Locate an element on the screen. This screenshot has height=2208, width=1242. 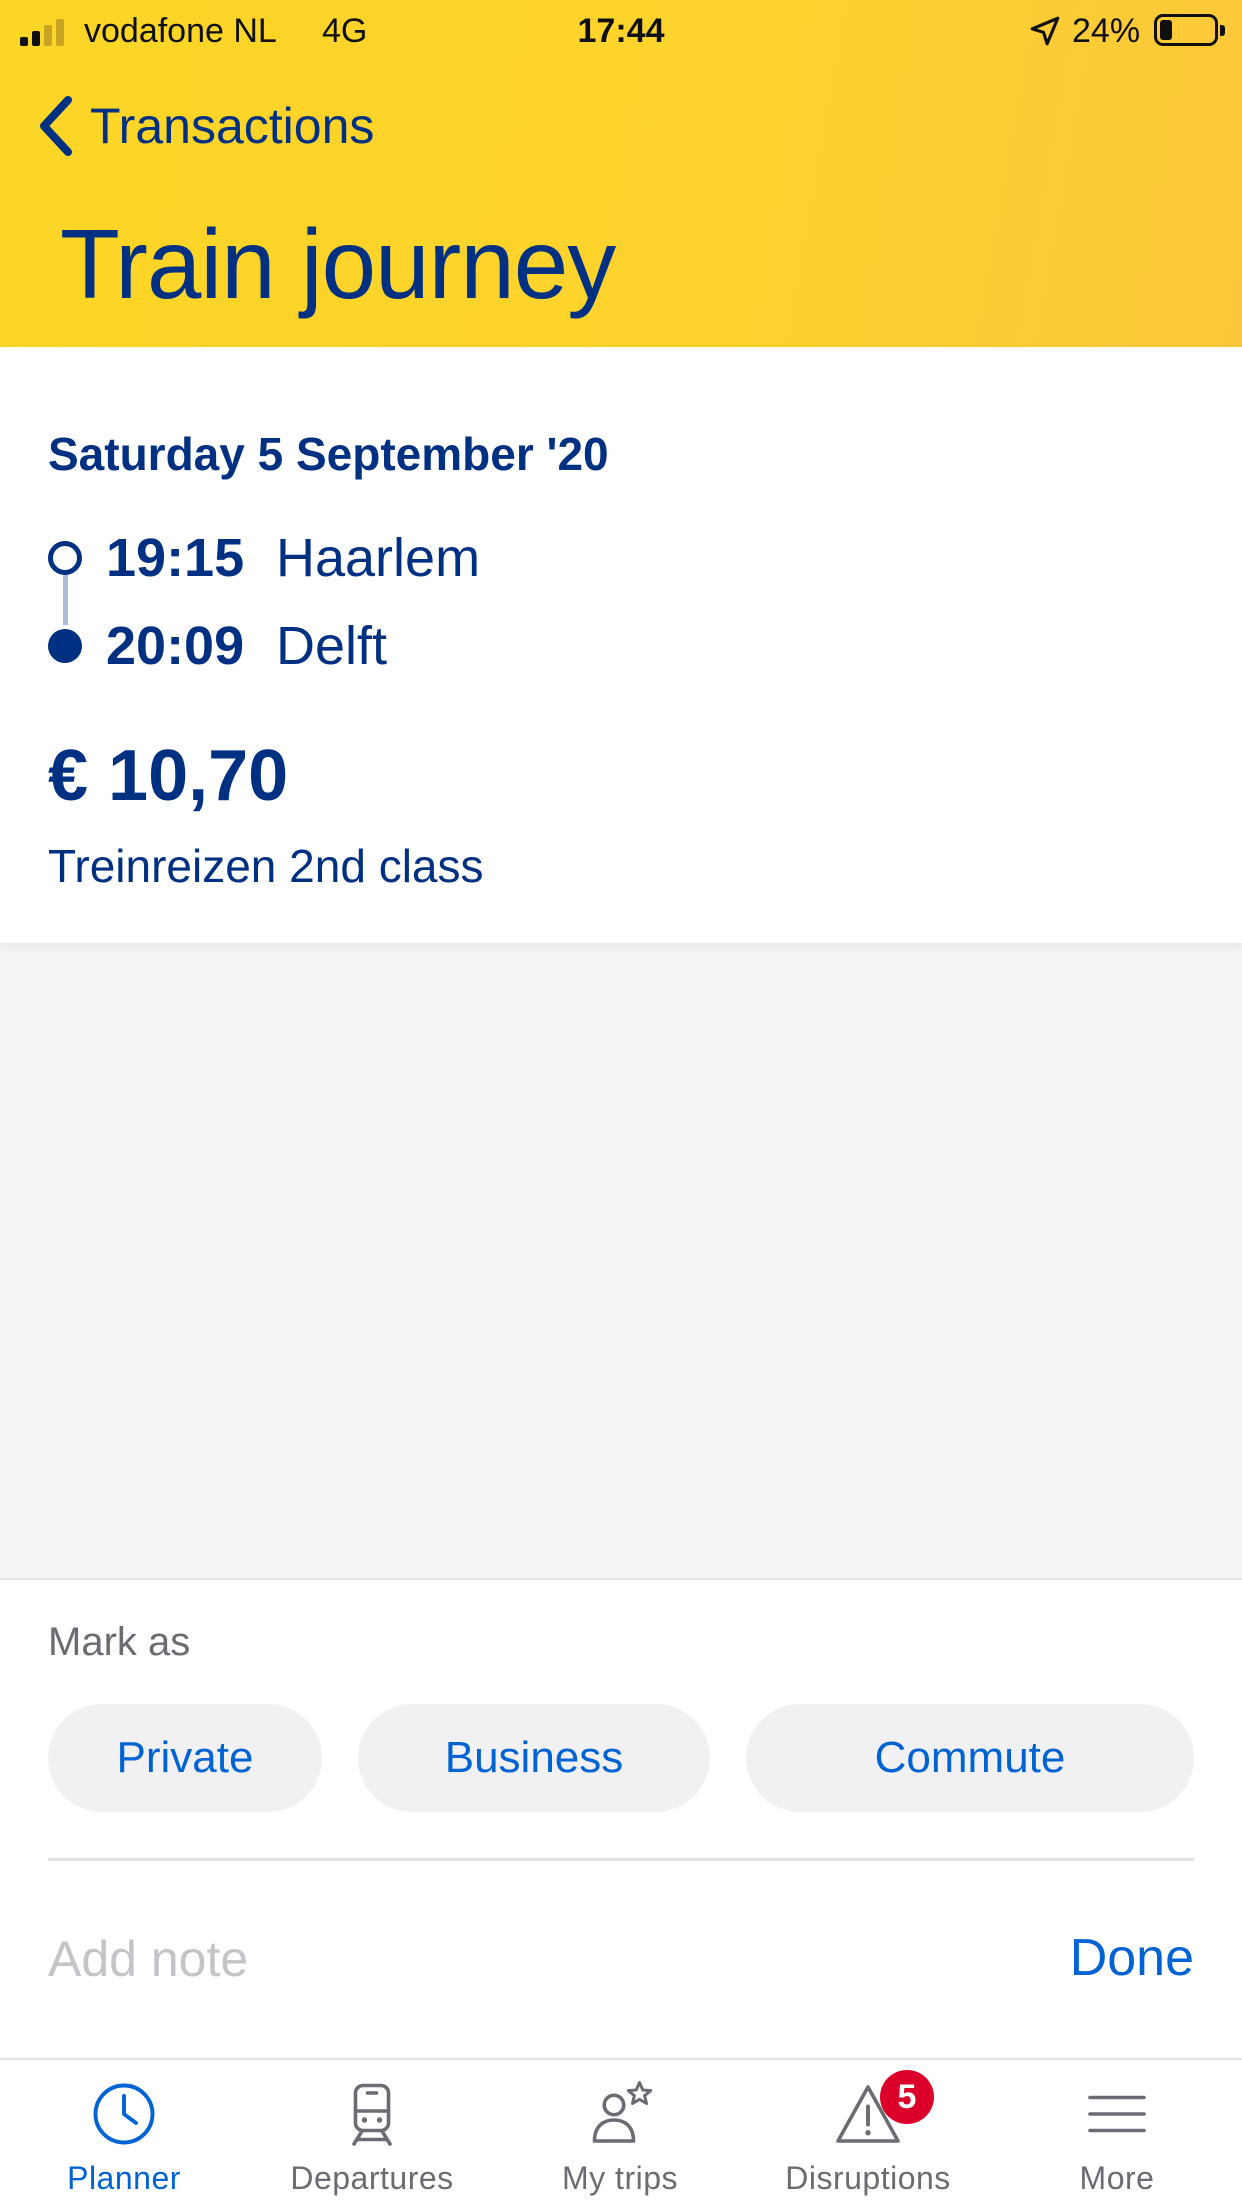
back-button: Transactions is located at coordinates (205, 126).